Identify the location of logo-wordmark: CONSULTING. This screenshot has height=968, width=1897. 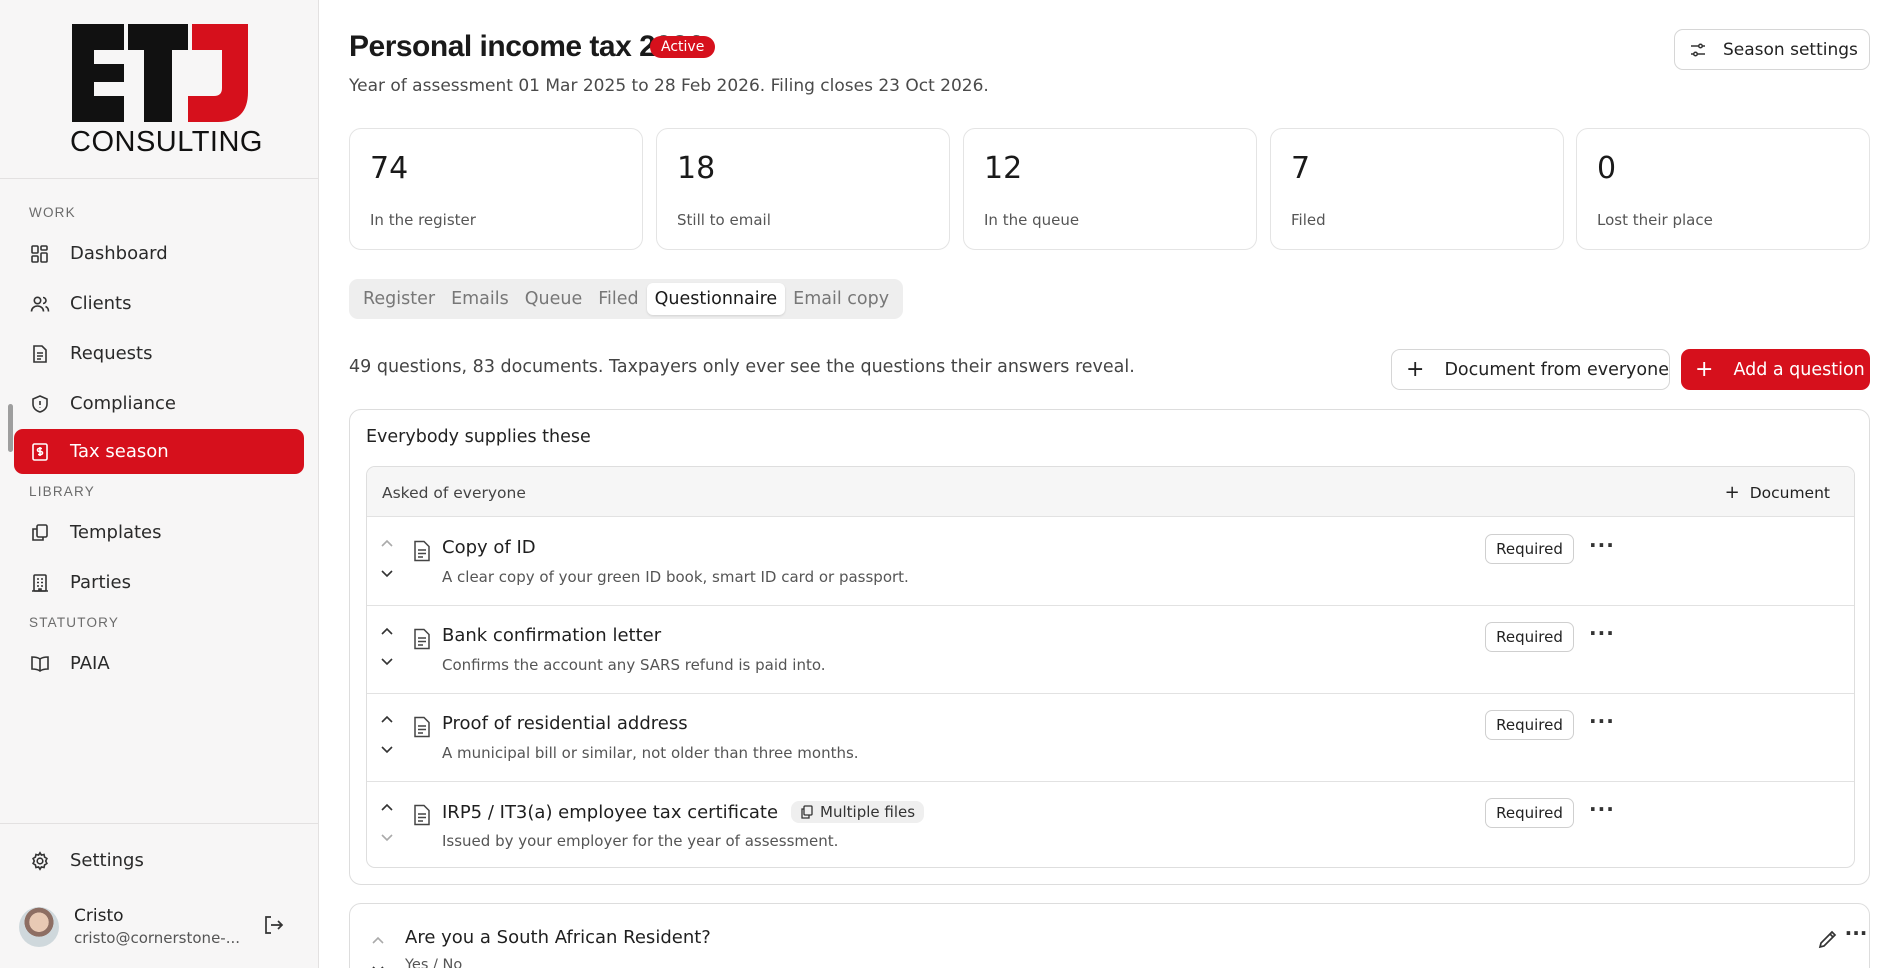
(166, 142).